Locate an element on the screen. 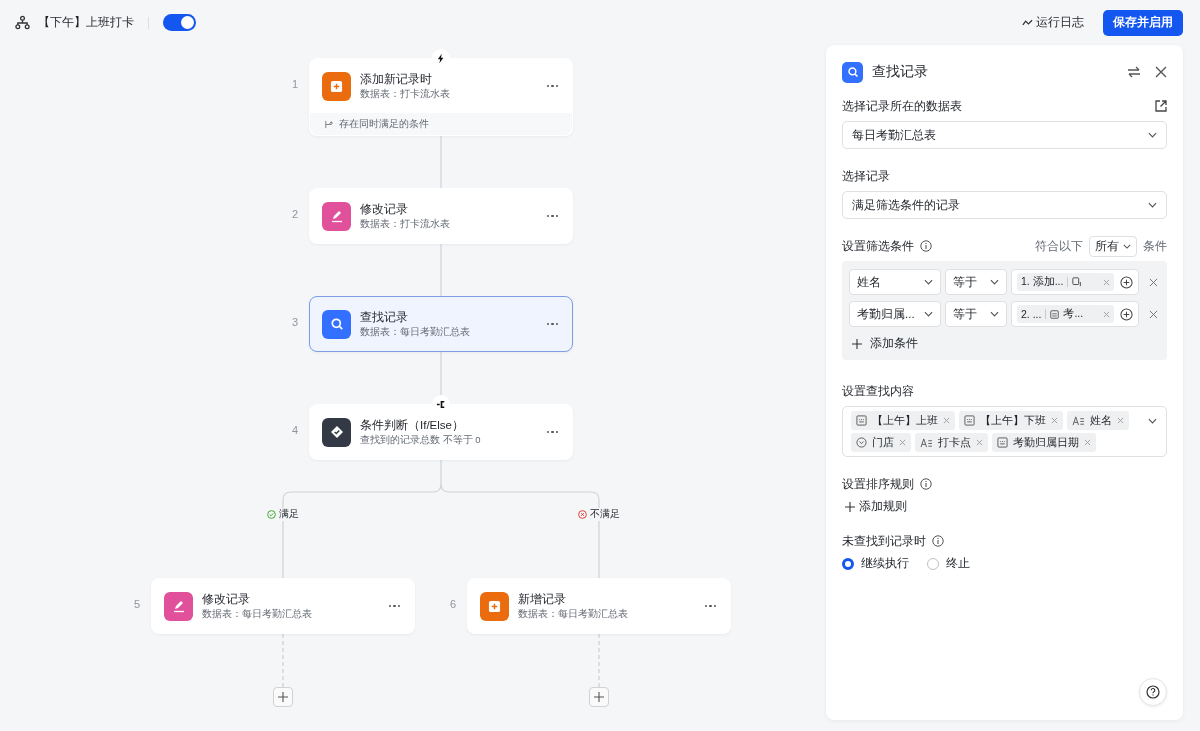 The height and width of the screenshot is (731, 1200). field-label: 选择记录 is located at coordinates (866, 176).